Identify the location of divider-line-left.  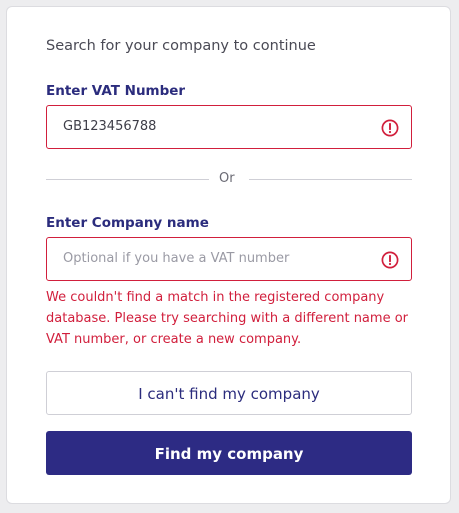
(127, 179).